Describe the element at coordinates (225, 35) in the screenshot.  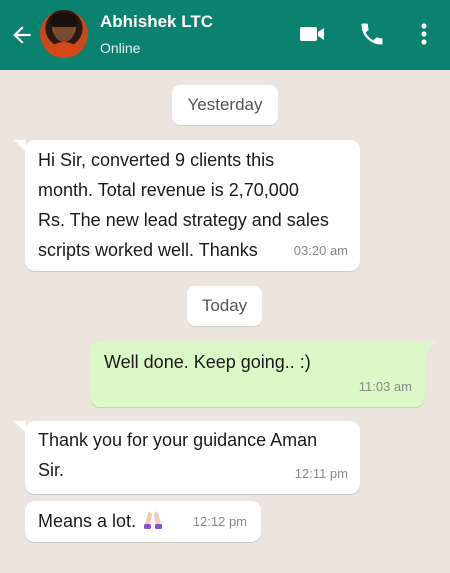
I see `chat-header: Abhishek LTC Online` at that location.